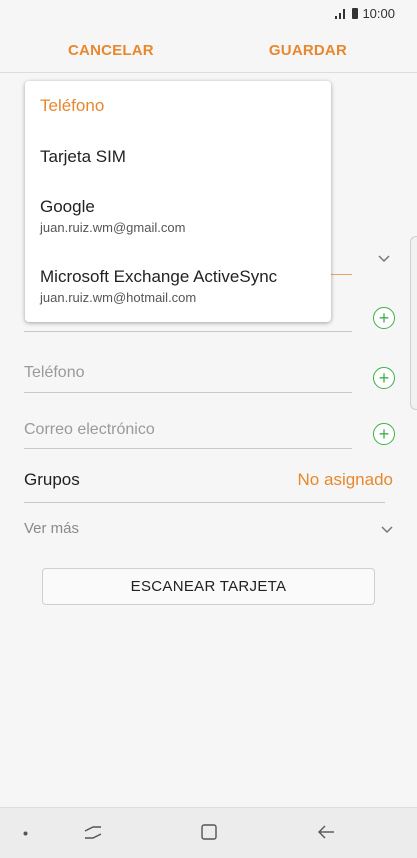 The image size is (417, 858). I want to click on add-email-icon: +, so click(384, 434).